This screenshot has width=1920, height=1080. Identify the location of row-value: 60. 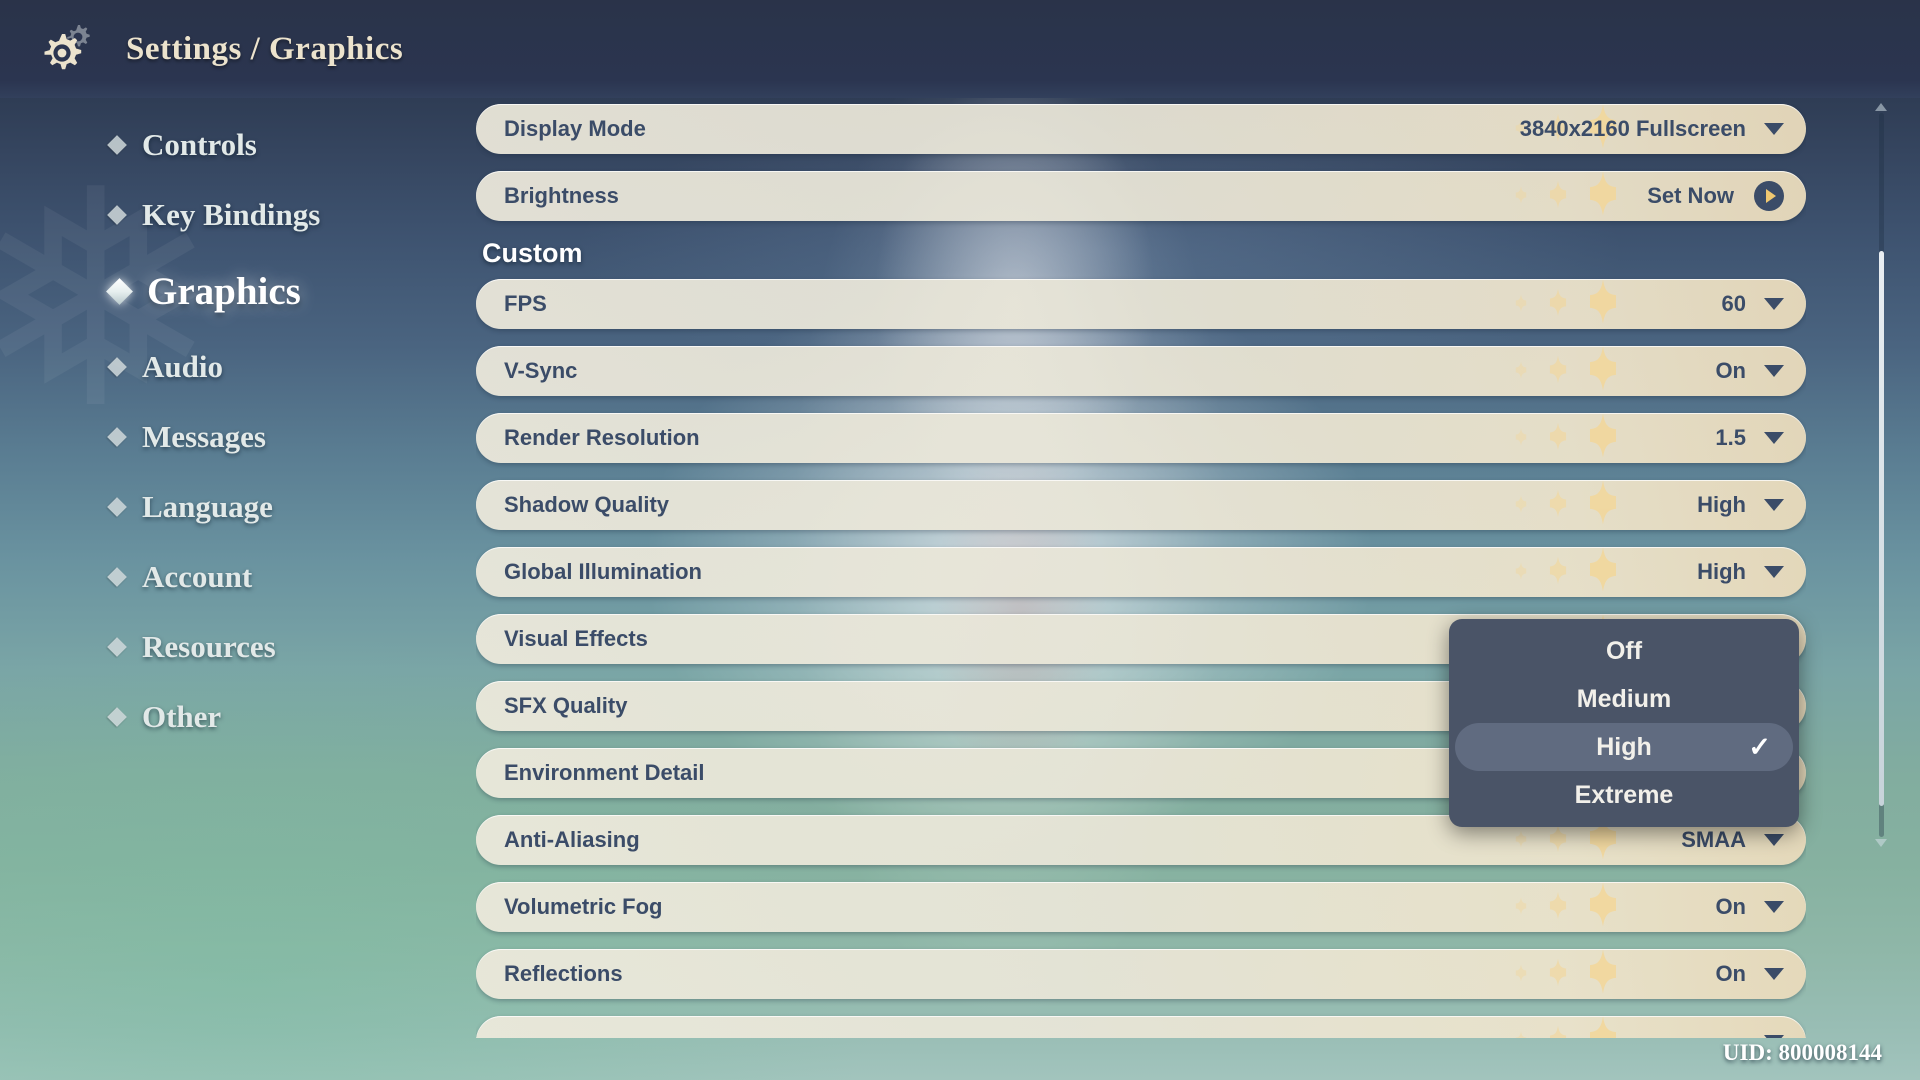
(1733, 303).